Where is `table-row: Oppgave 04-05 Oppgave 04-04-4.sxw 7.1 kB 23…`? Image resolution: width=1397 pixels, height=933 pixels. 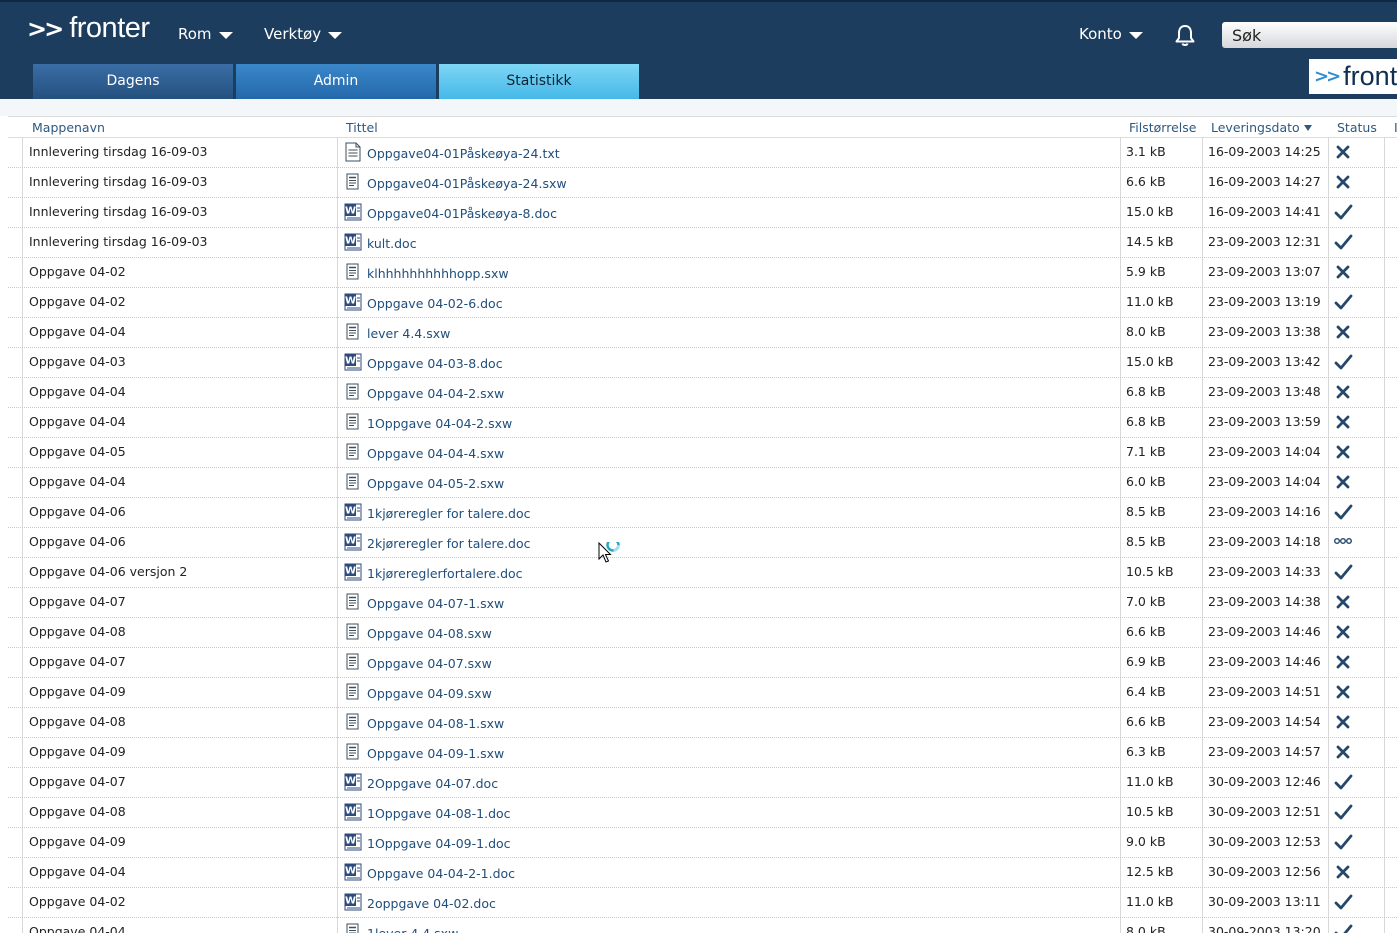 table-row: Oppgave 04-05 Oppgave 04-04-4.sxw 7.1 kB 23… is located at coordinates (702, 452).